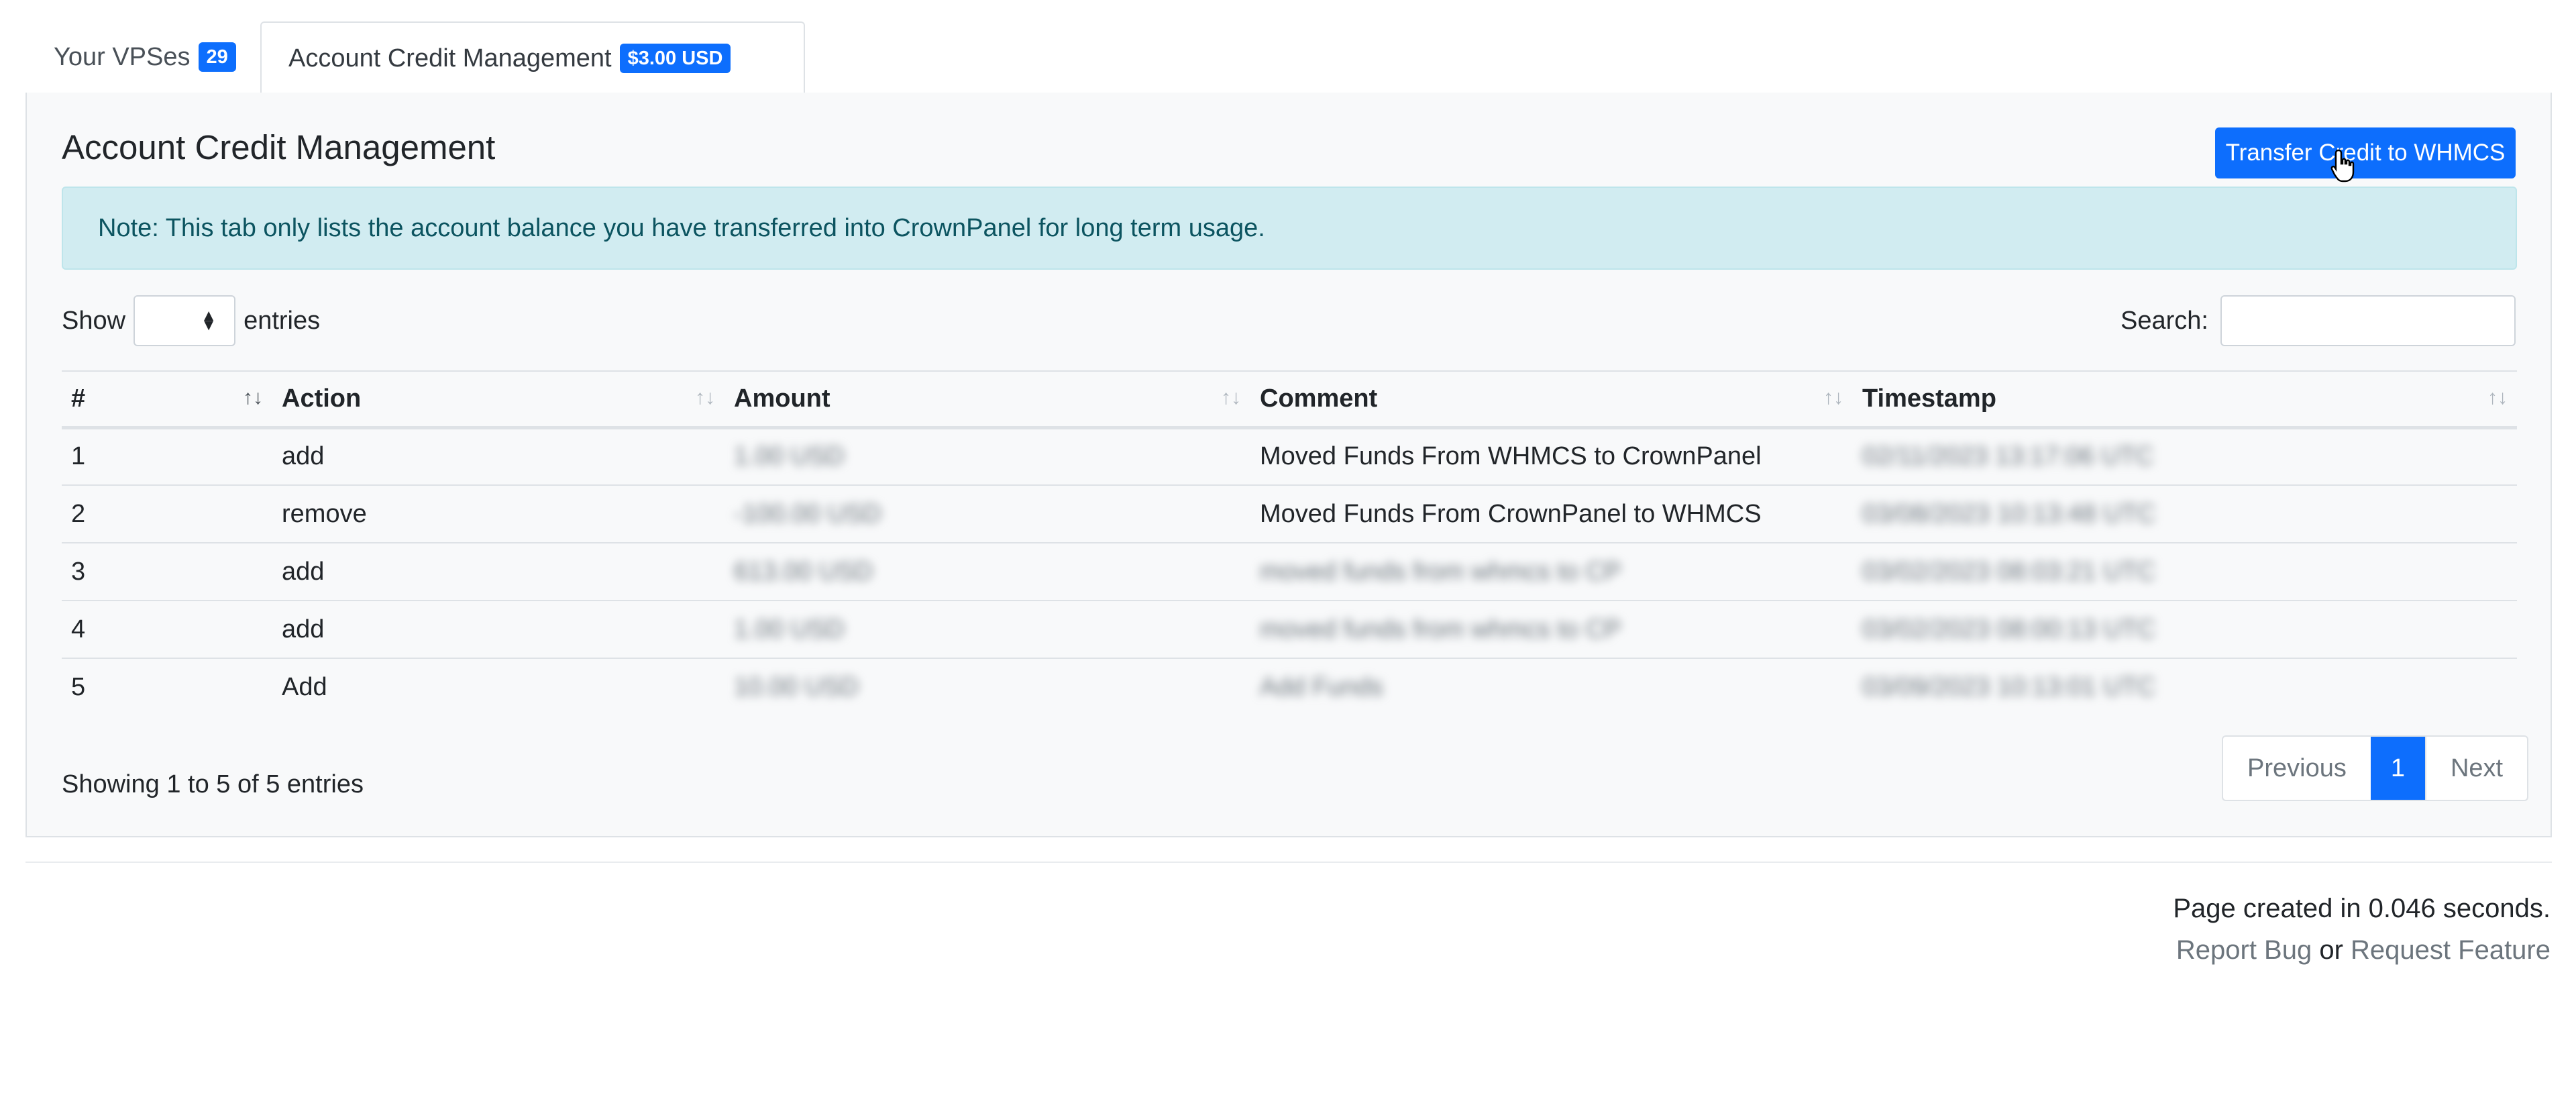 The height and width of the screenshot is (1093, 2576). Describe the element at coordinates (2185, 399) in the screenshot. I see `column-header-timestamp: Timestamp ↑↓` at that location.